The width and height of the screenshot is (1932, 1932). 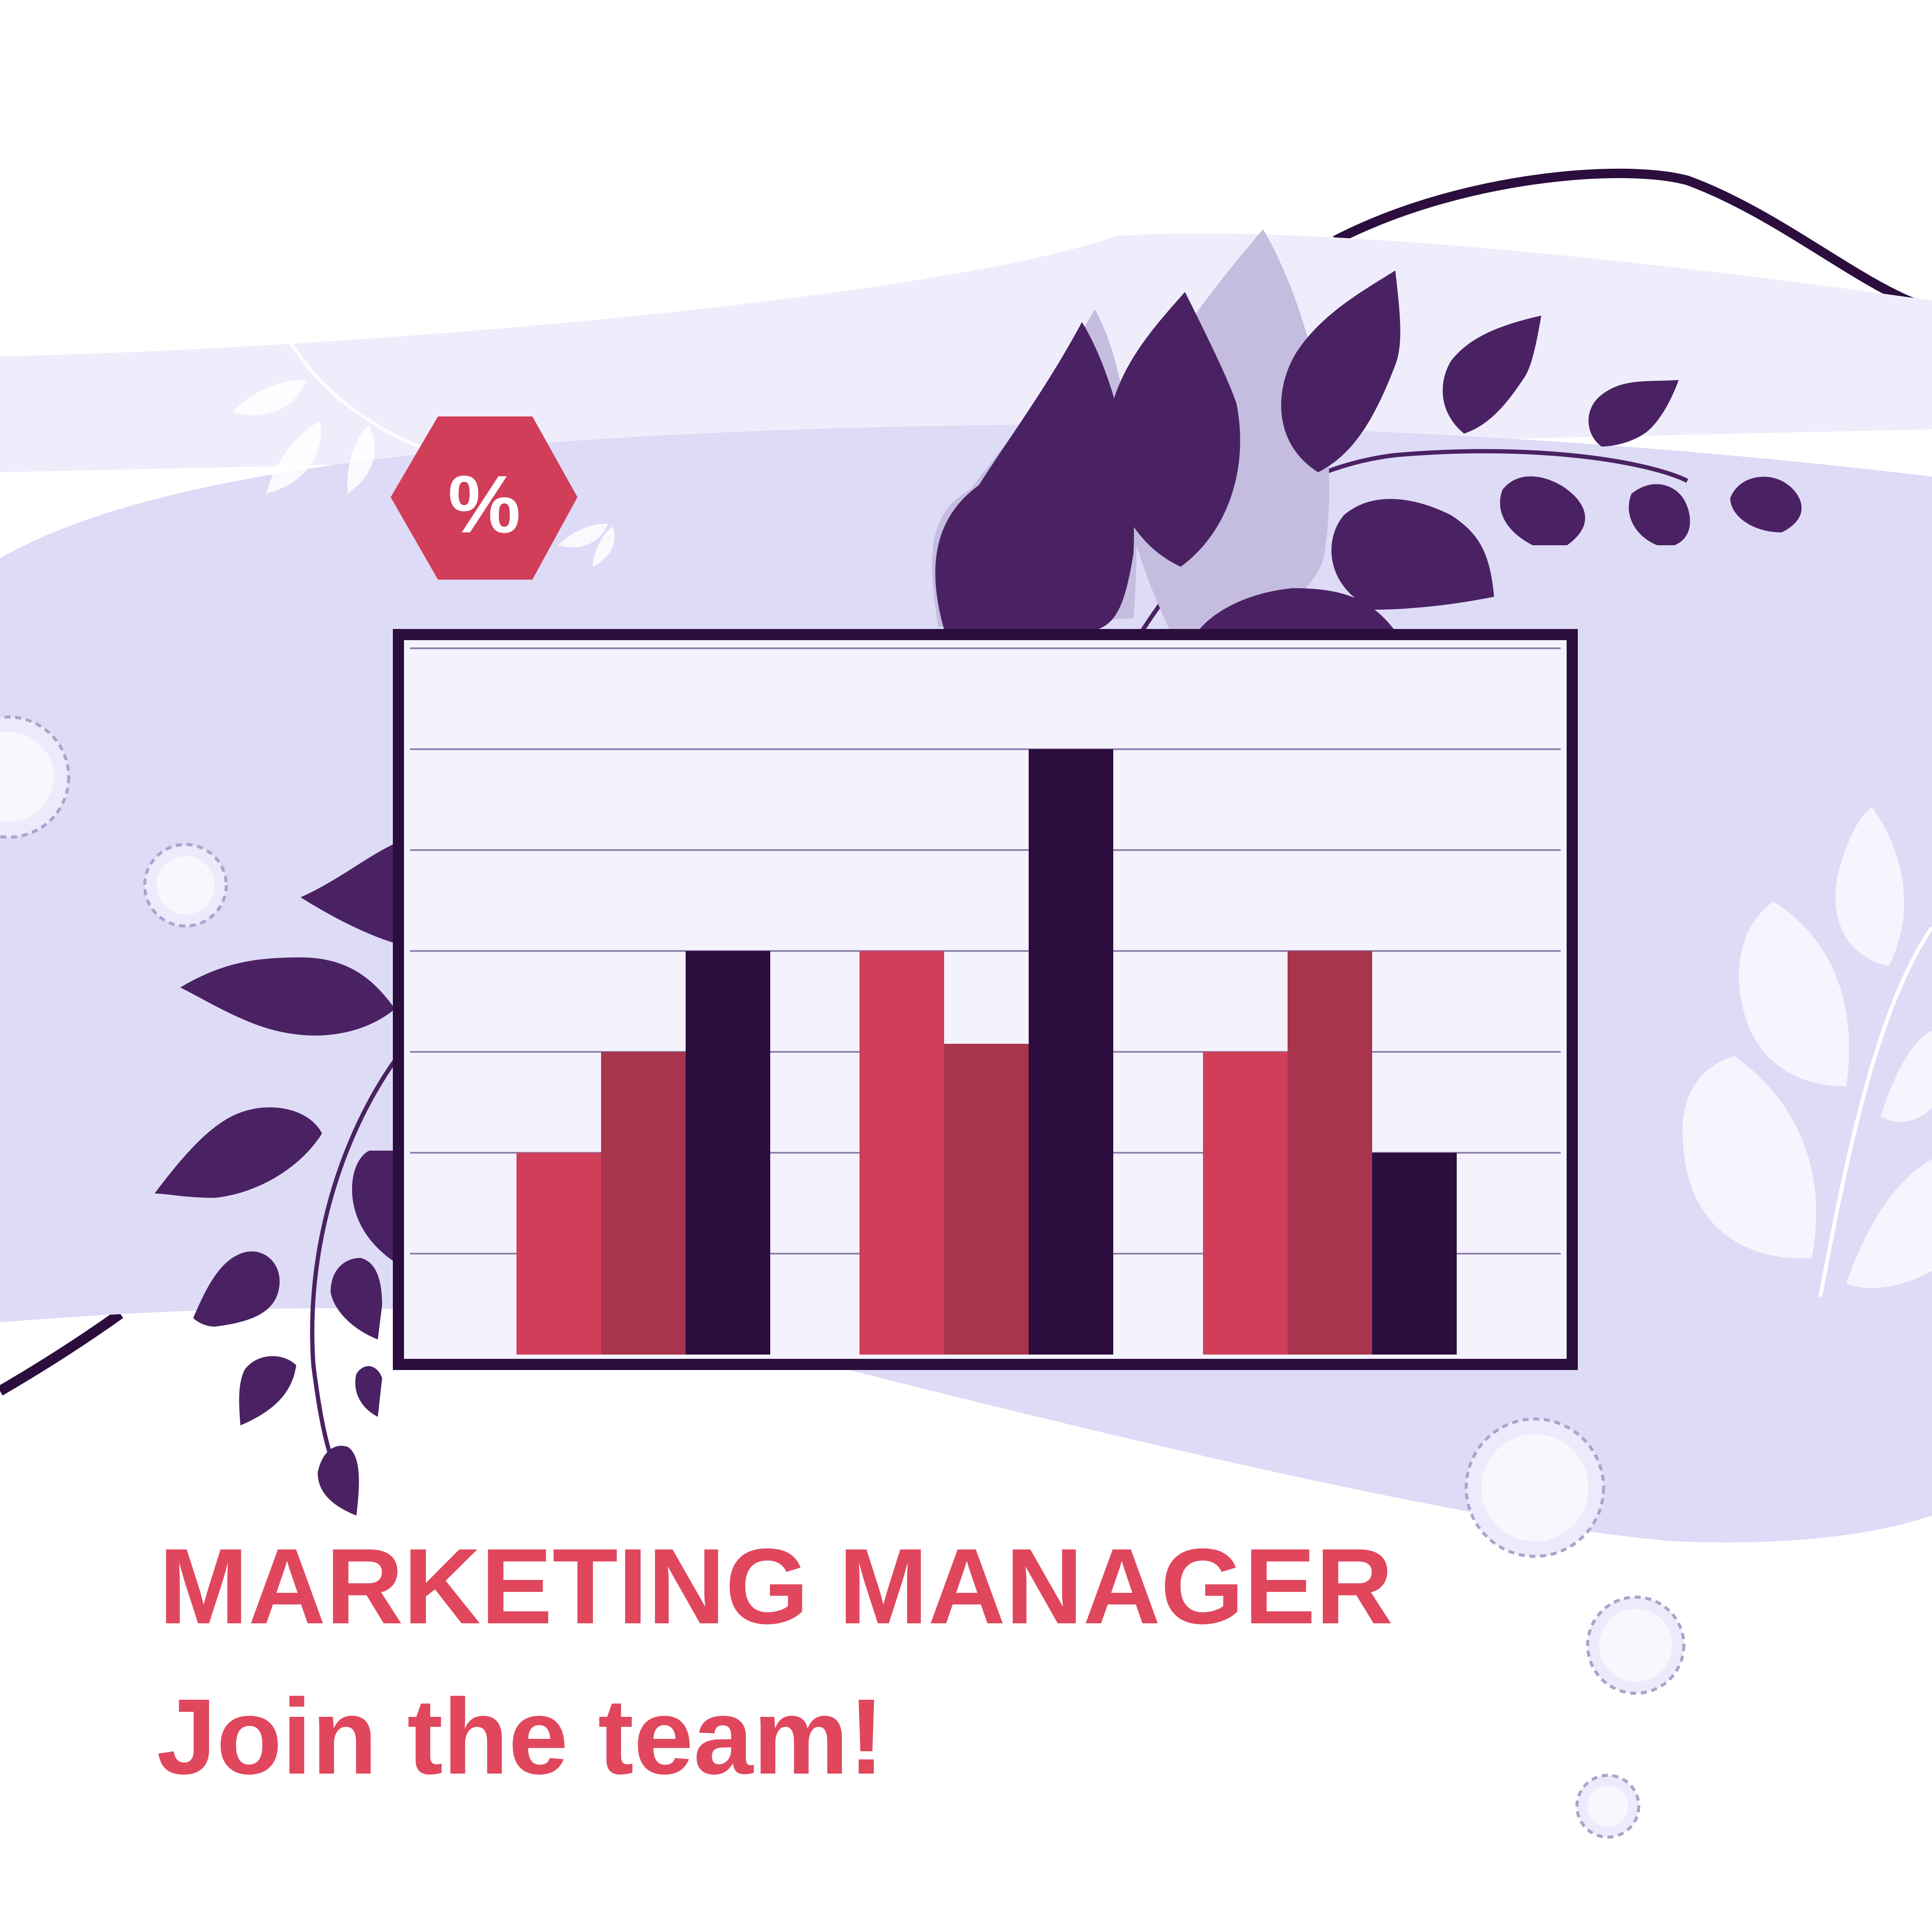 I want to click on call-to-action: Join the team!, so click(x=521, y=1737).